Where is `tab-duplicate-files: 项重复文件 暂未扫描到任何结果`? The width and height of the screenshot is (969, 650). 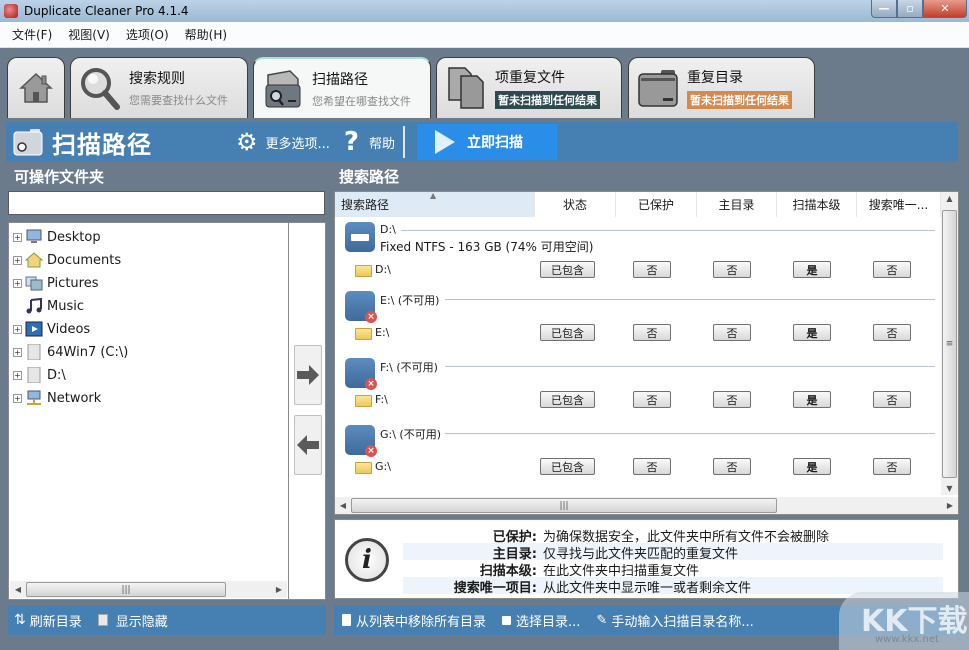
tab-duplicate-files: 项重复文件 暂未扫描到任何结果 is located at coordinates (529, 87).